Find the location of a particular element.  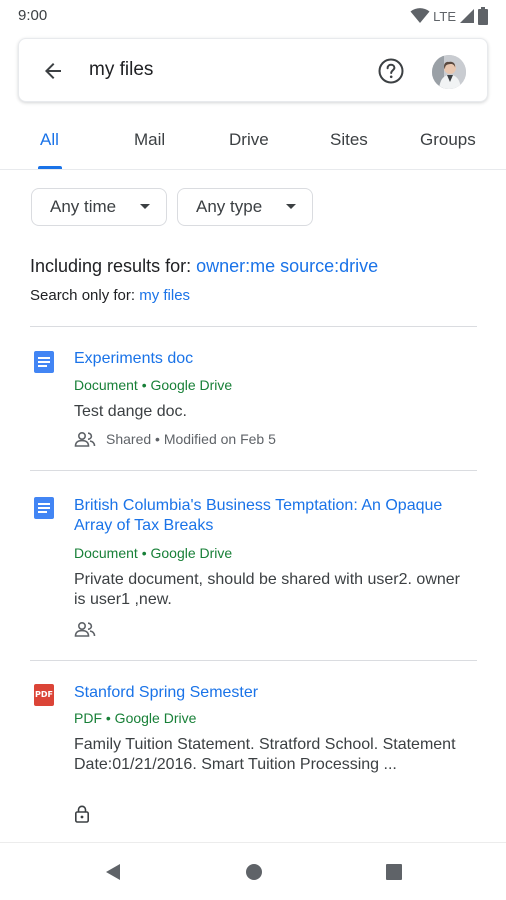

filter-any-time: Any time is located at coordinates (99, 207).